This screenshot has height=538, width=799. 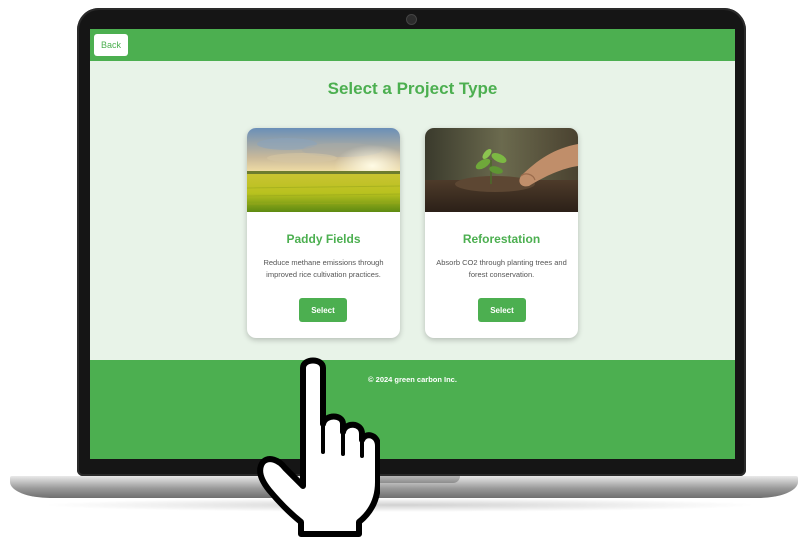 I want to click on card-title: Paddy Fields, so click(x=323, y=239).